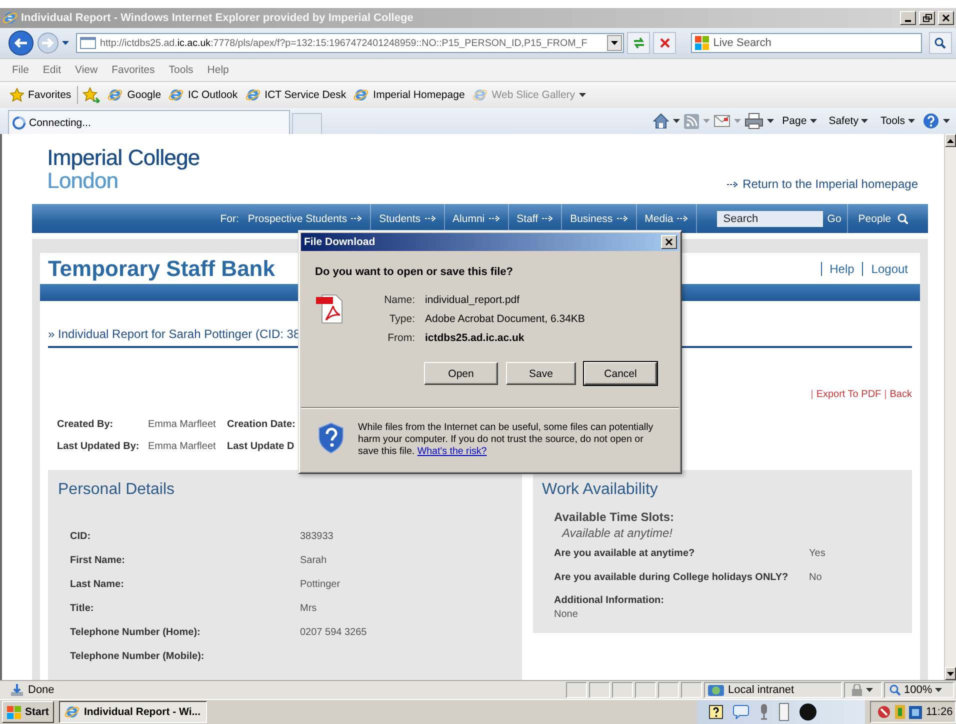 The width and height of the screenshot is (956, 724). I want to click on go-button: Go, so click(837, 218).